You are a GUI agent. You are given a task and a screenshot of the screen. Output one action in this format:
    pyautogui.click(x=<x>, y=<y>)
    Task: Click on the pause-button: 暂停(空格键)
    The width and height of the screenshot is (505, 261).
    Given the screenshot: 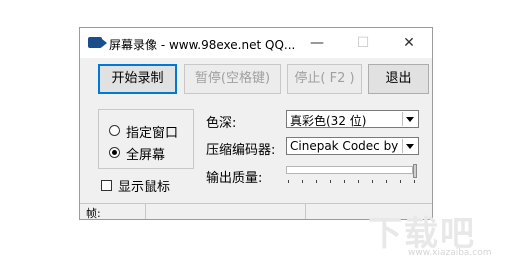 What is the action you would take?
    pyautogui.click(x=232, y=79)
    